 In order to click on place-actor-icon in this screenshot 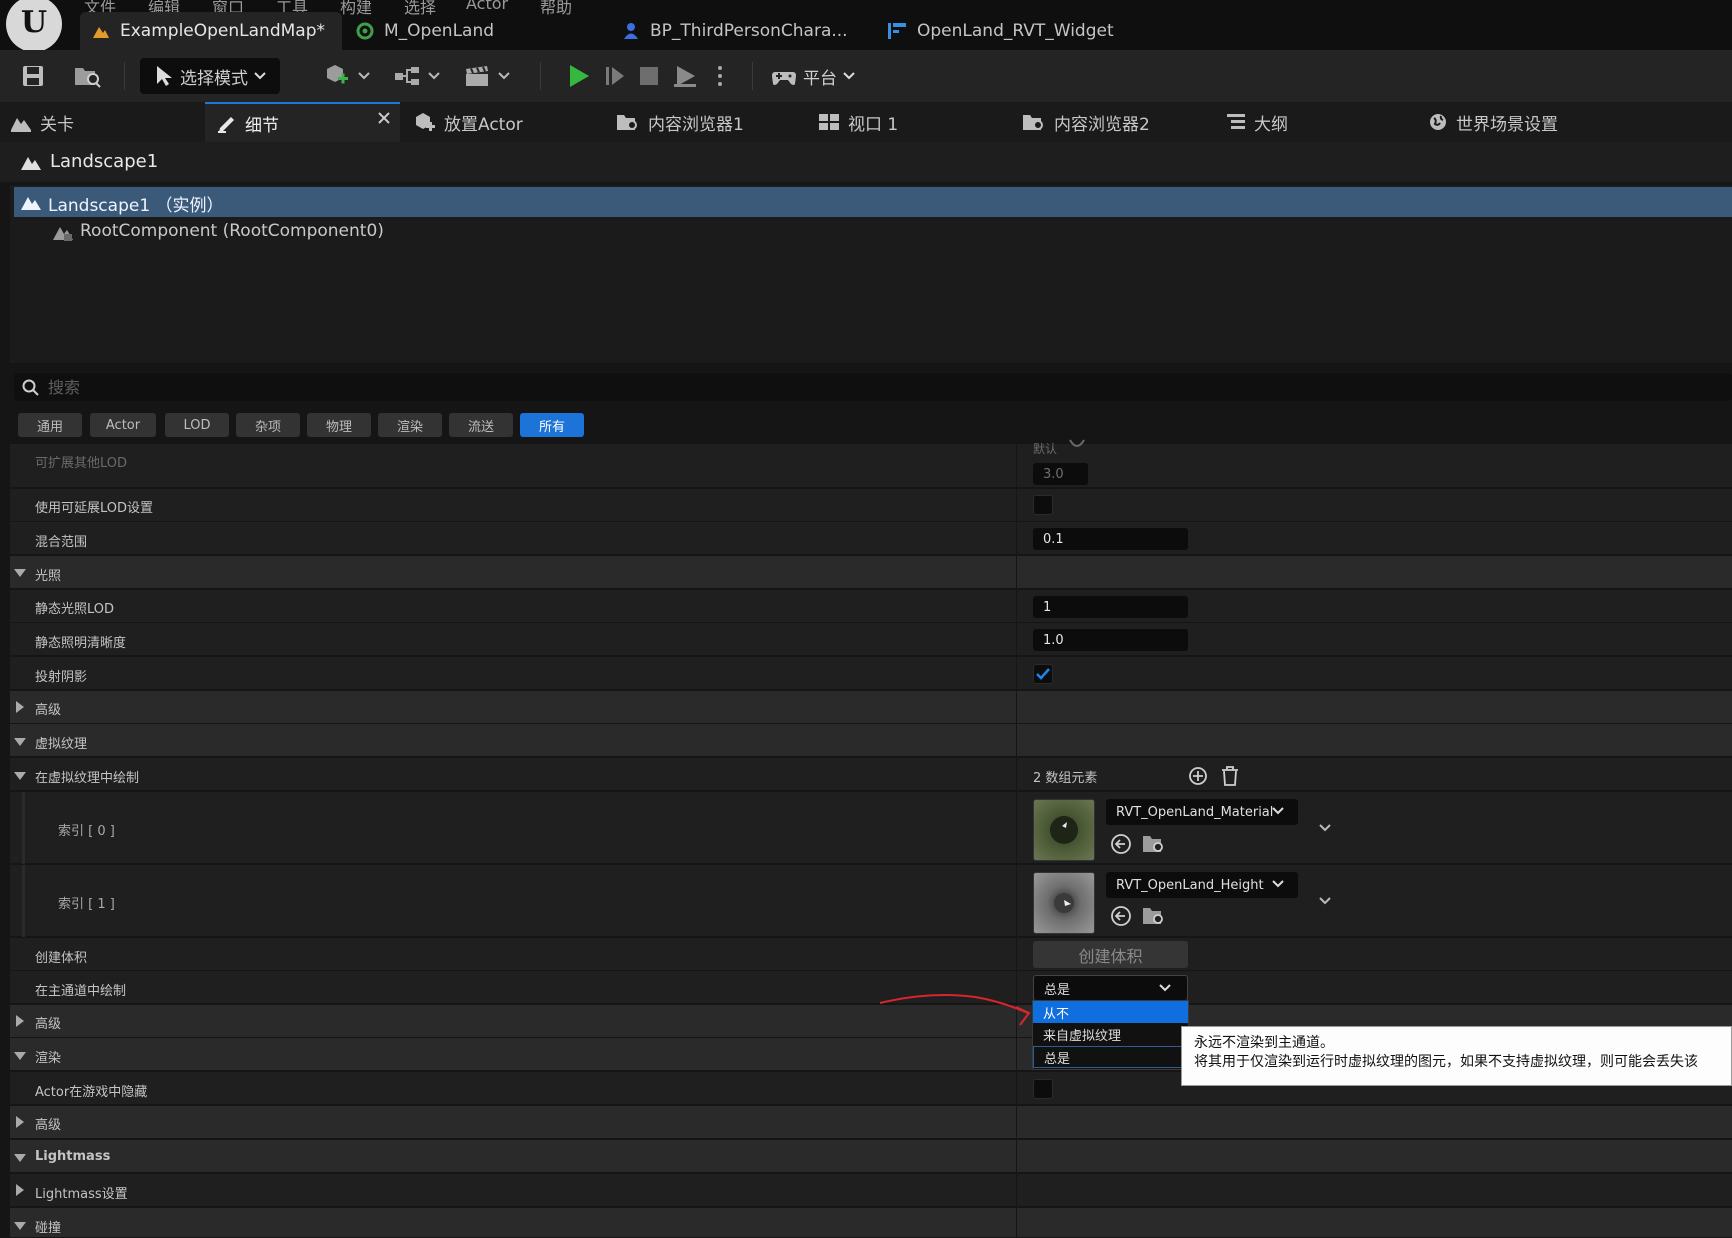, I will do `click(425, 122)`.